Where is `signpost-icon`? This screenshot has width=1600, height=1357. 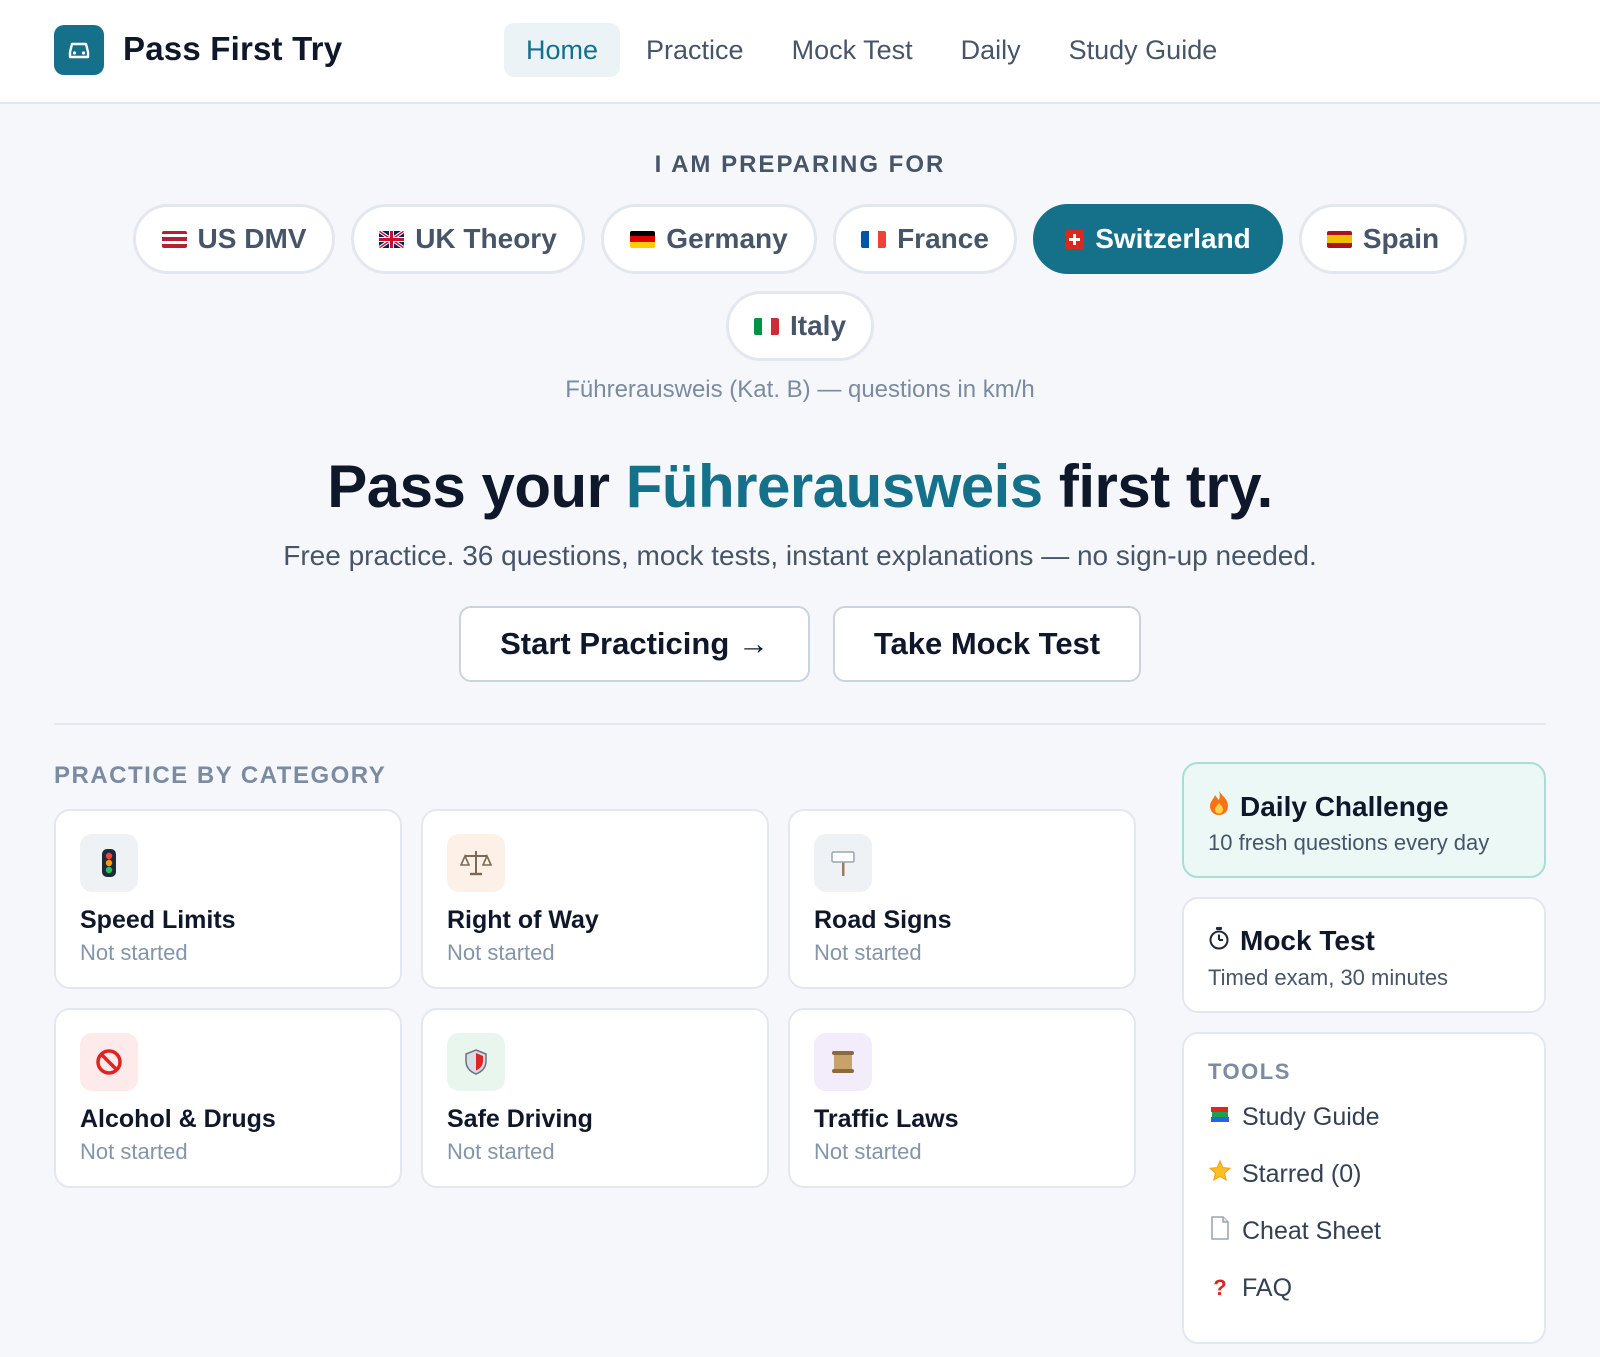 signpost-icon is located at coordinates (843, 863).